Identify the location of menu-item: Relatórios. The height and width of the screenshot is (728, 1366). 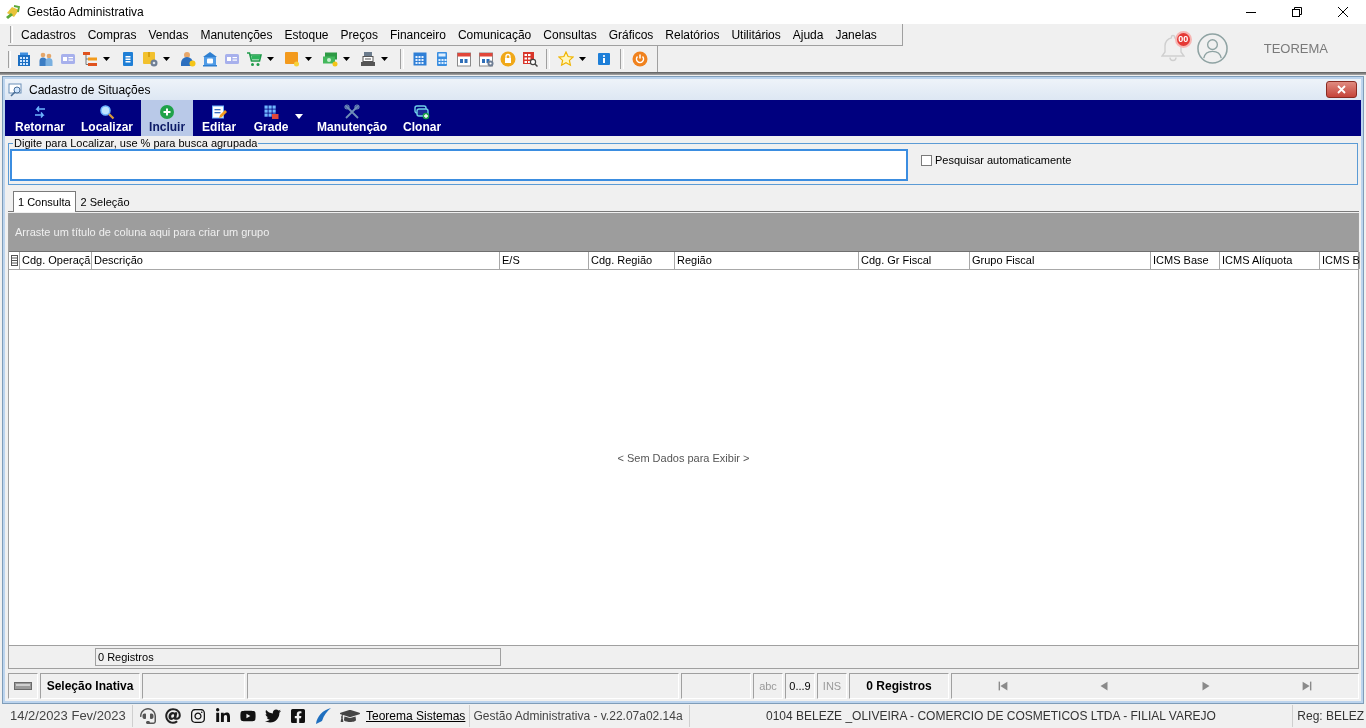
(692, 34).